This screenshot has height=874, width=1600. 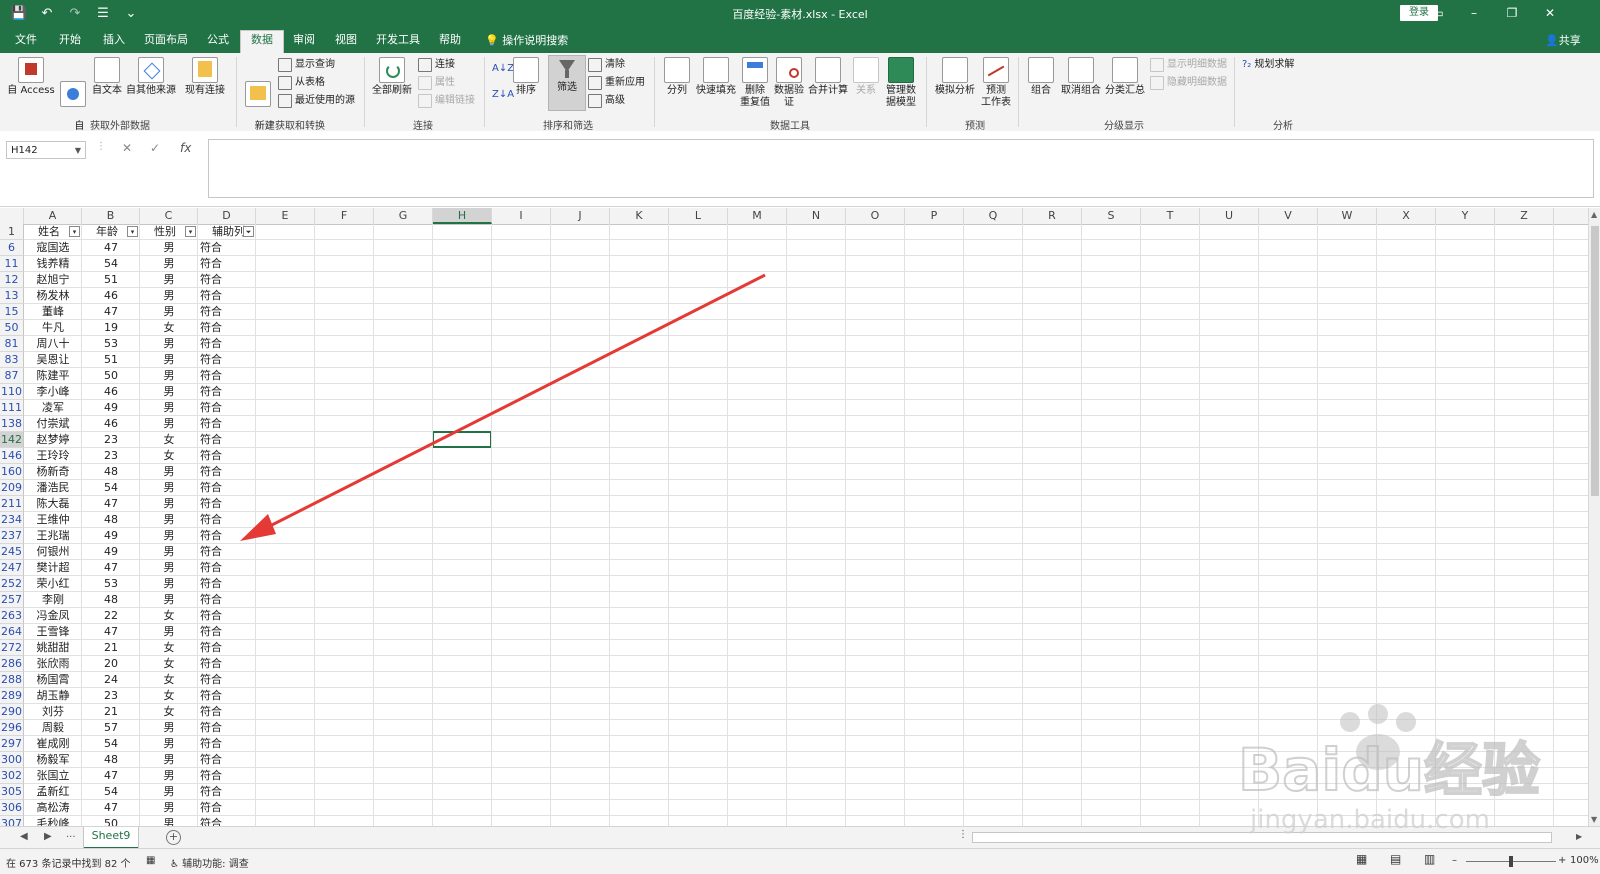 What do you see at coordinates (1512, 13) in the screenshot?
I see `restore-button: ❐` at bounding box center [1512, 13].